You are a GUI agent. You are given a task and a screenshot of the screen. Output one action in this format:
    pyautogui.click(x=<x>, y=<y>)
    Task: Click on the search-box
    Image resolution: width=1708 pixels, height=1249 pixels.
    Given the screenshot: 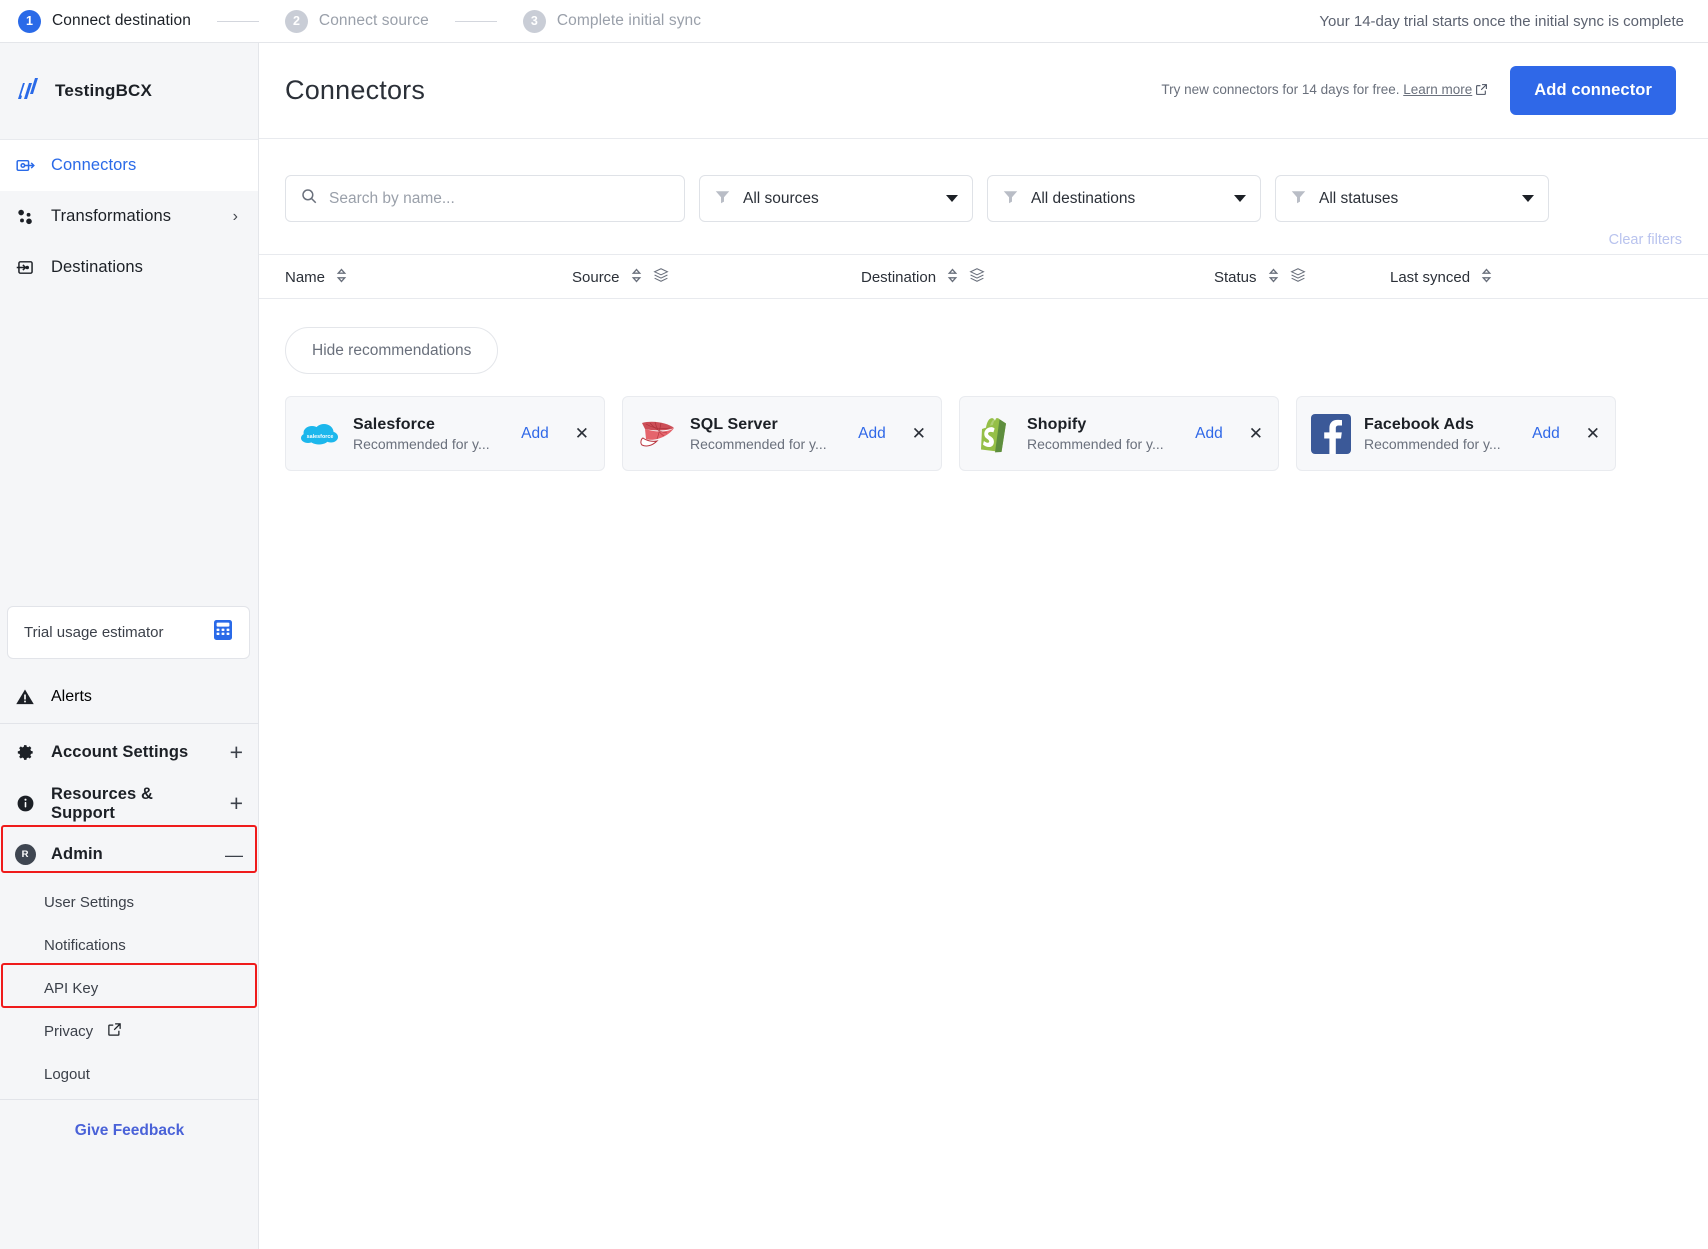 What is the action you would take?
    pyautogui.click(x=485, y=198)
    